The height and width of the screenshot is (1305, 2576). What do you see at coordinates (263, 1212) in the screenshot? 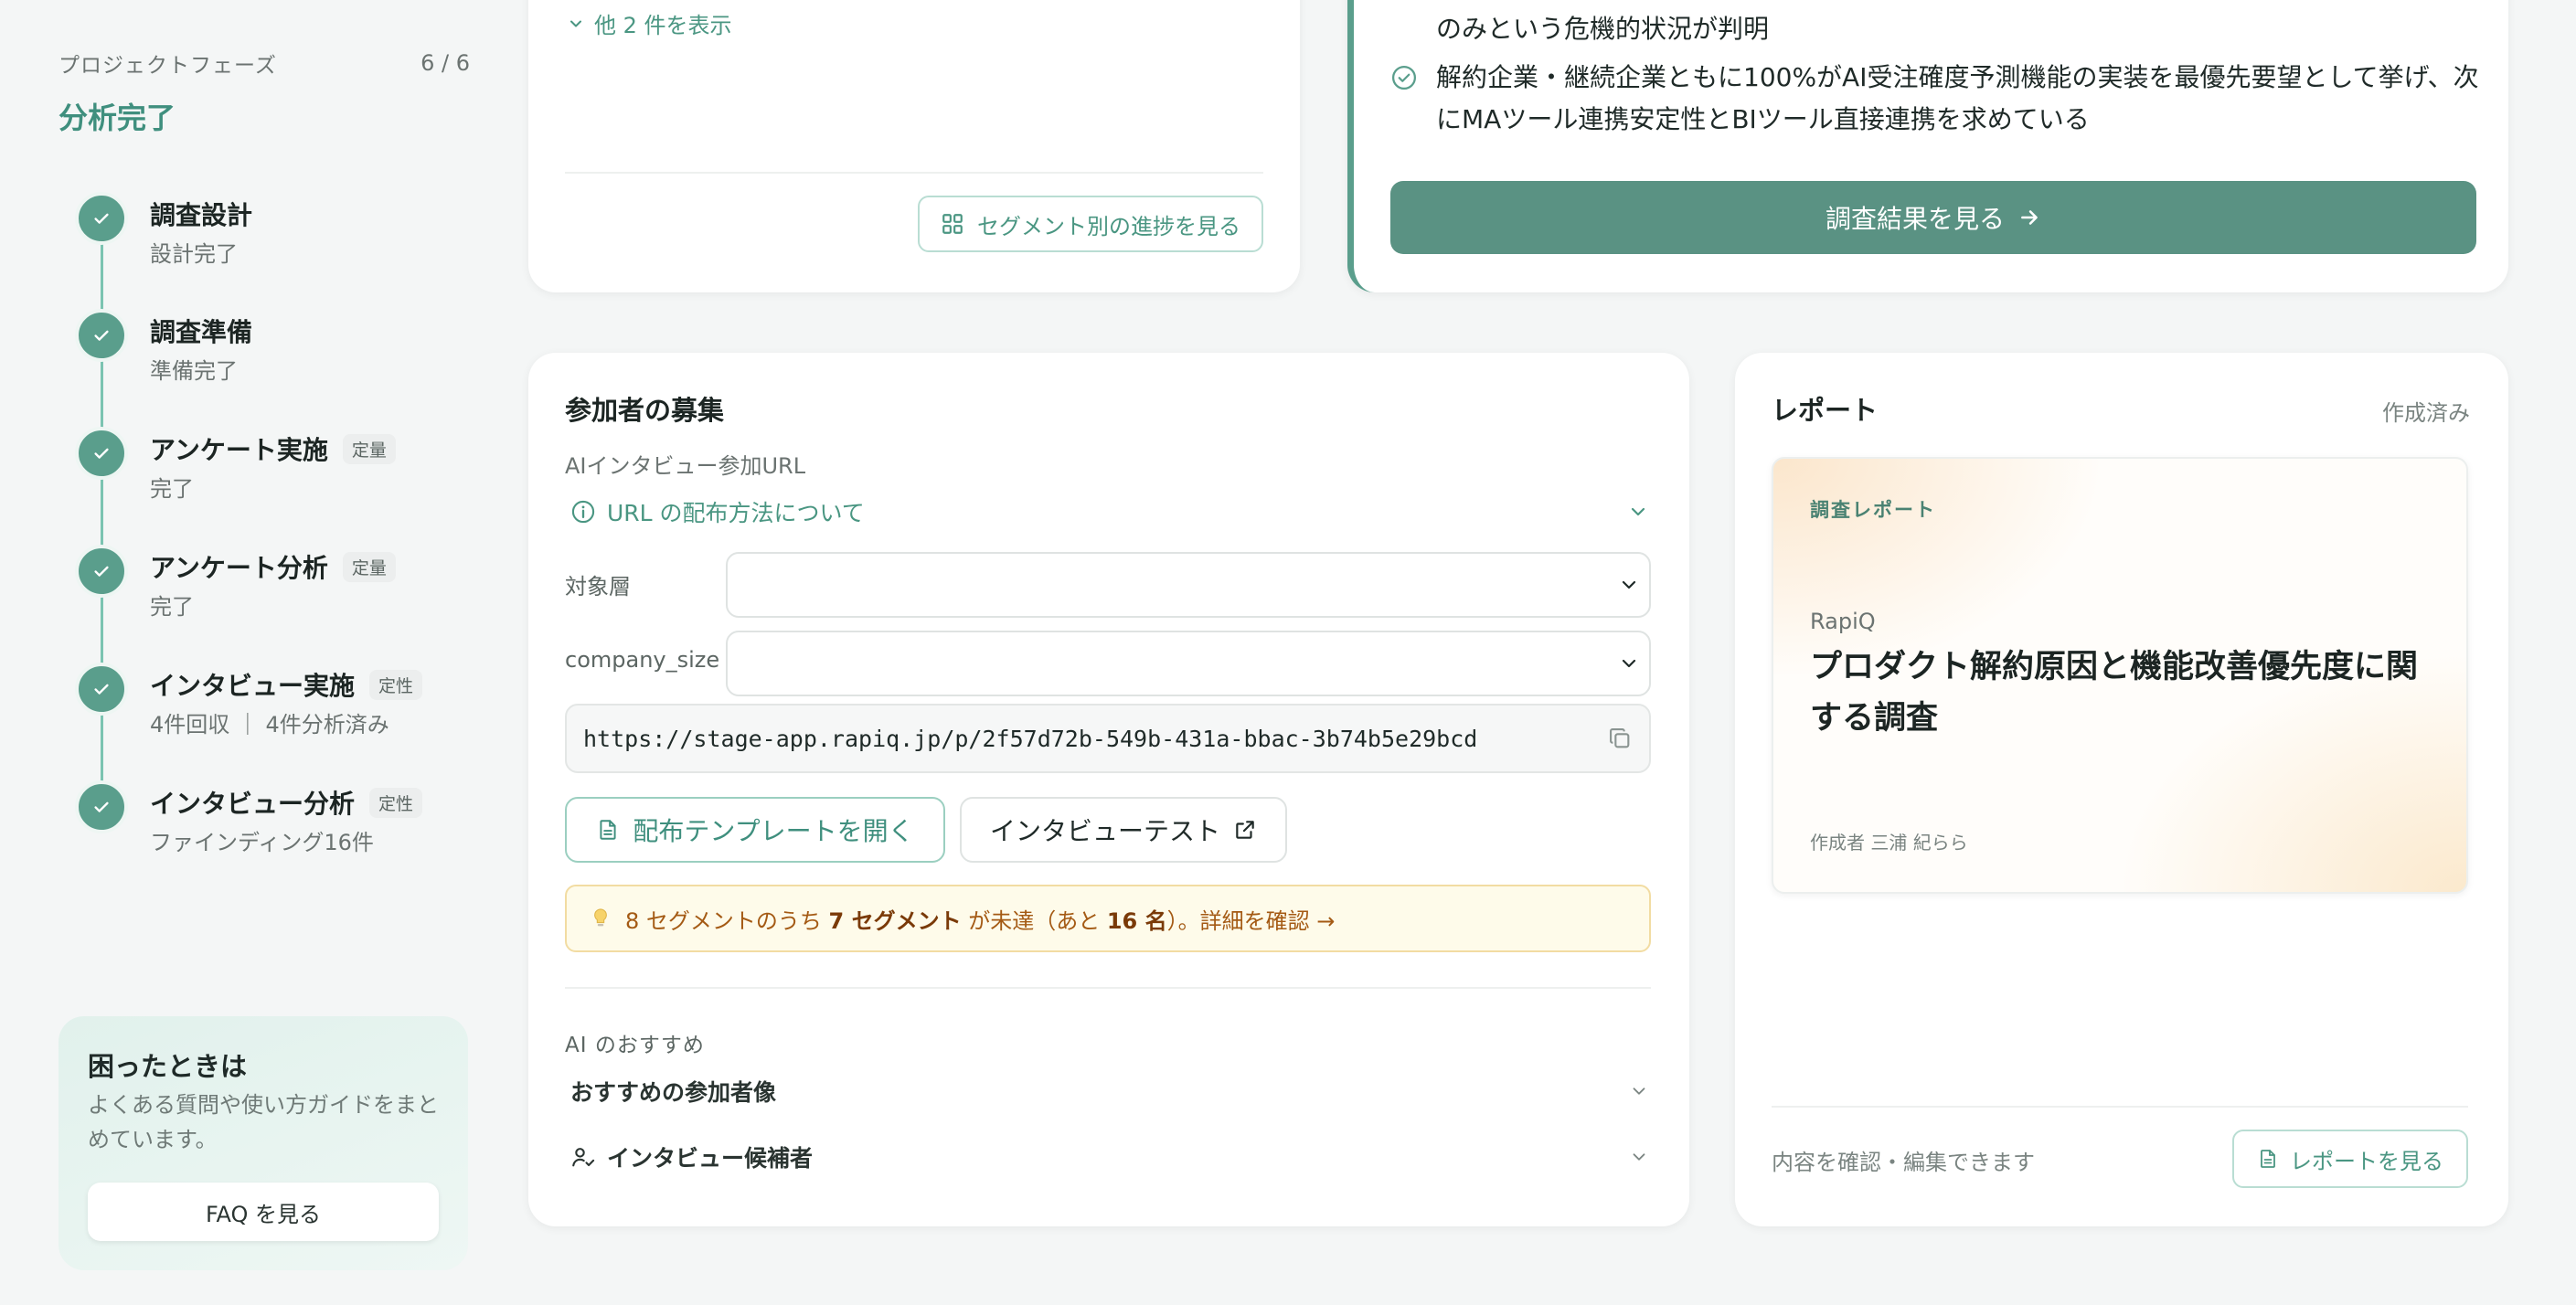
I see `faq-button: FAQ を見る` at bounding box center [263, 1212].